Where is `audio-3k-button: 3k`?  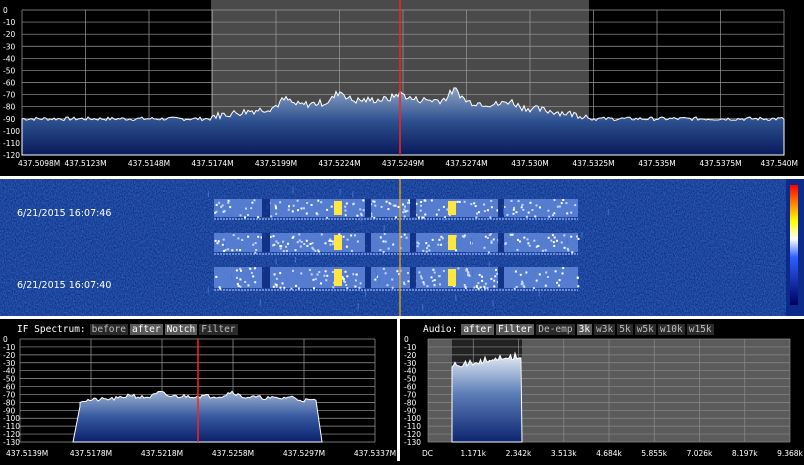
audio-3k-button: 3k is located at coordinates (584, 329).